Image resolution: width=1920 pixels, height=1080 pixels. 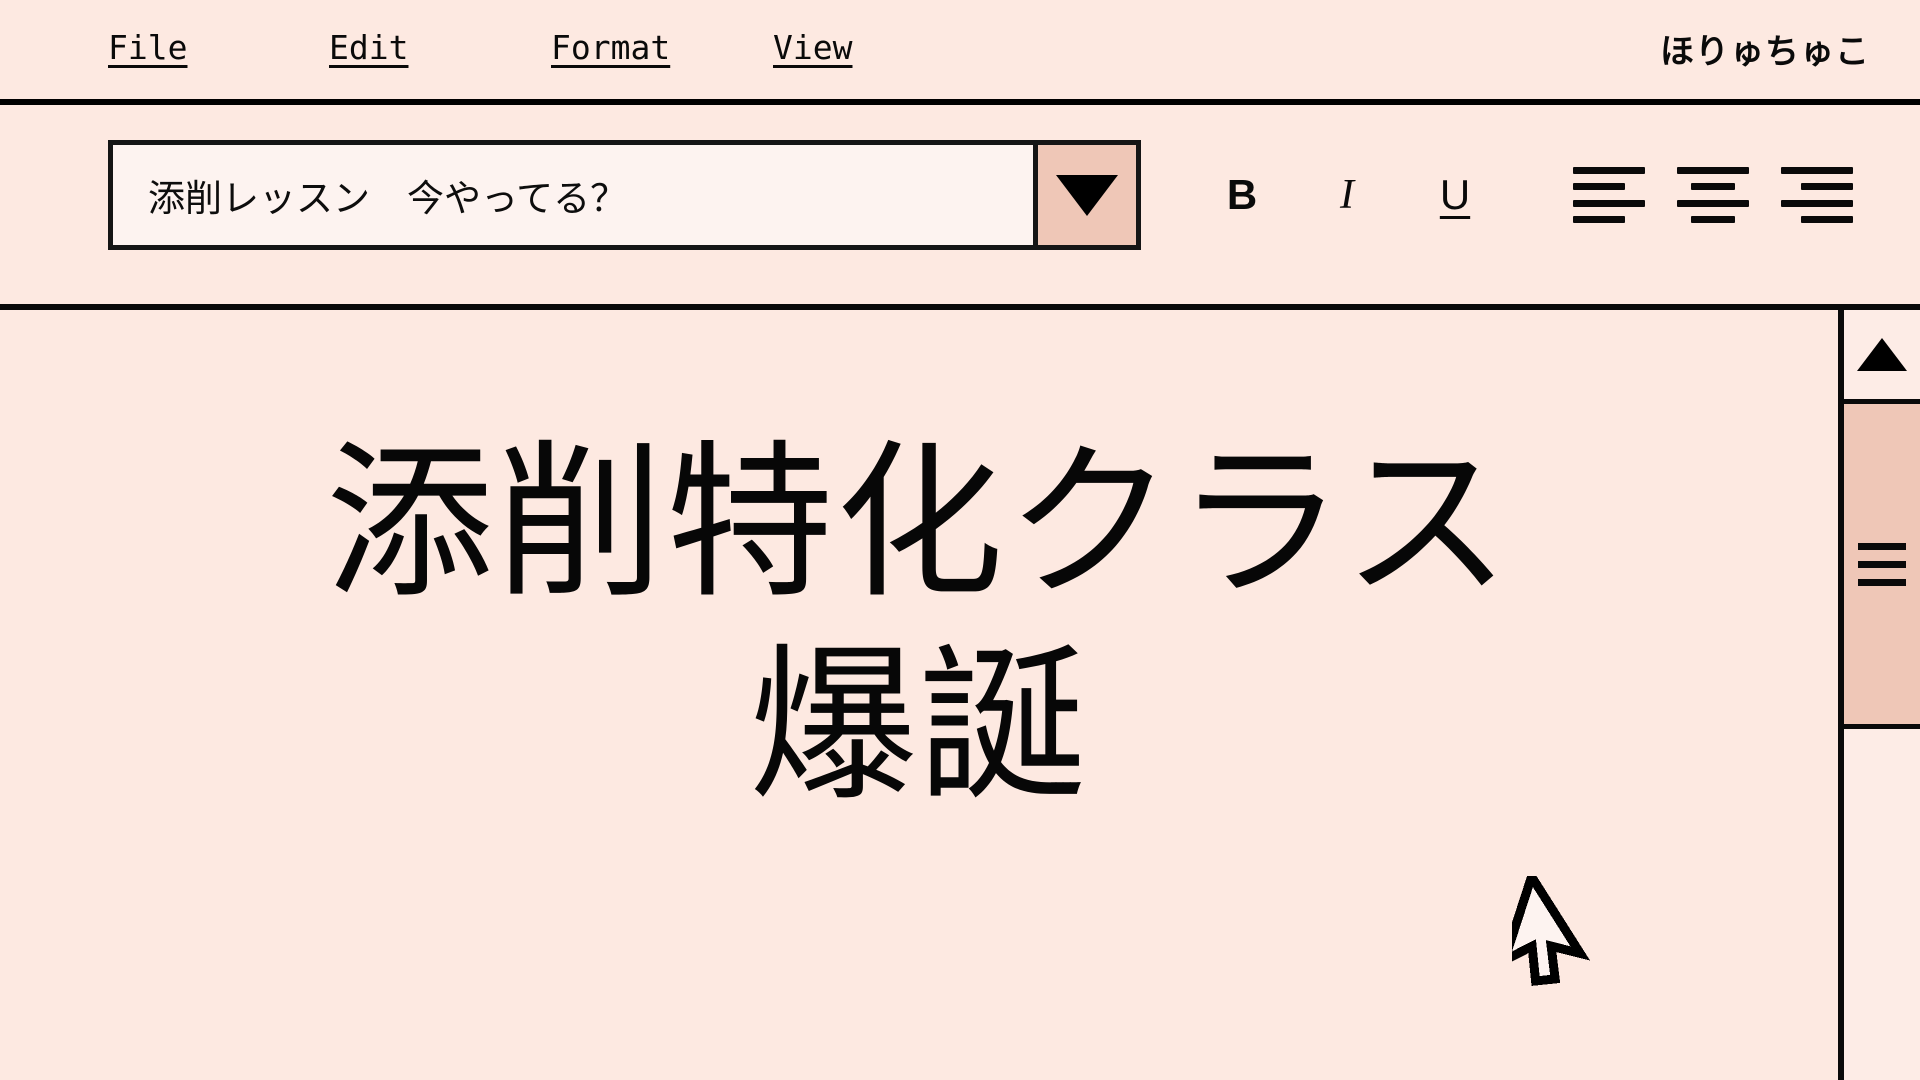 I want to click on menu-item-format: Format, so click(x=610, y=47).